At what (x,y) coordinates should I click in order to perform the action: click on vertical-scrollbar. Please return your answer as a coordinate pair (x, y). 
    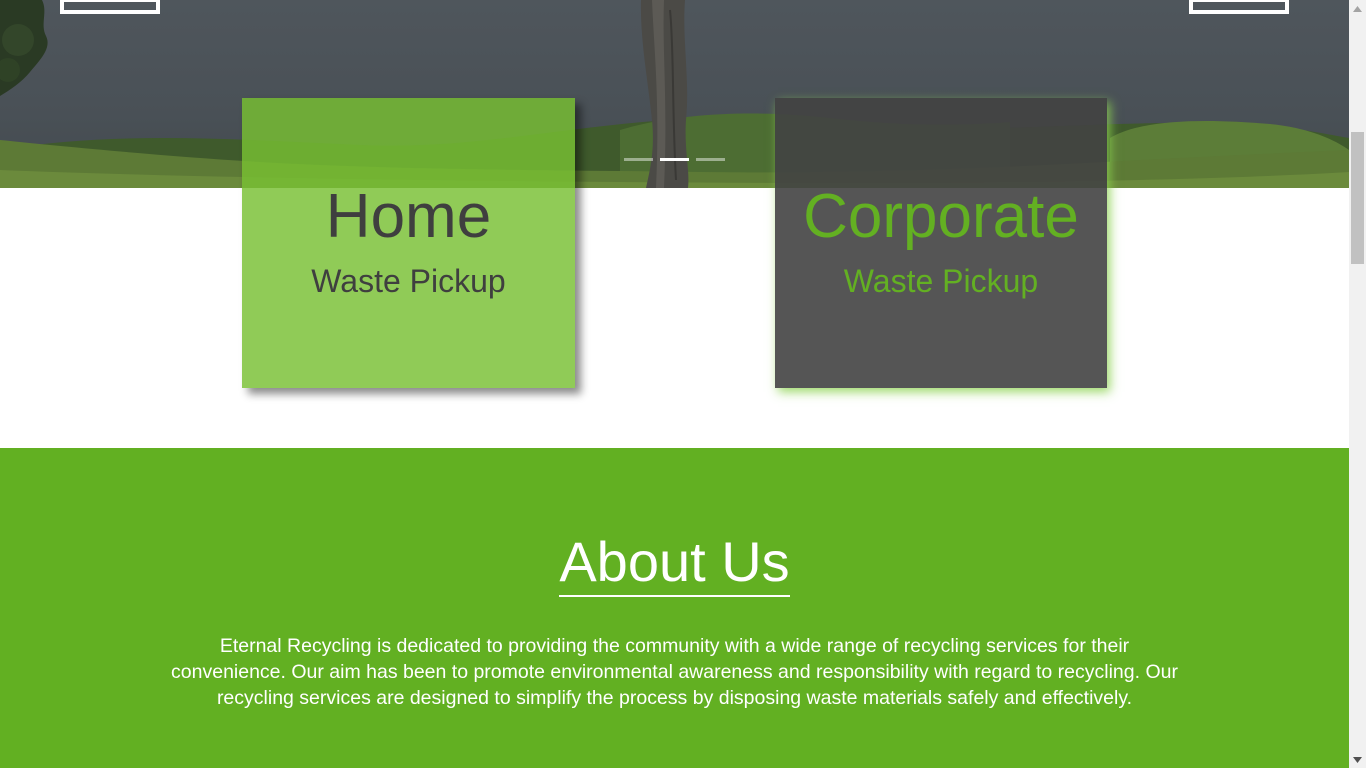
    Looking at the image, I should click on (1357, 384).